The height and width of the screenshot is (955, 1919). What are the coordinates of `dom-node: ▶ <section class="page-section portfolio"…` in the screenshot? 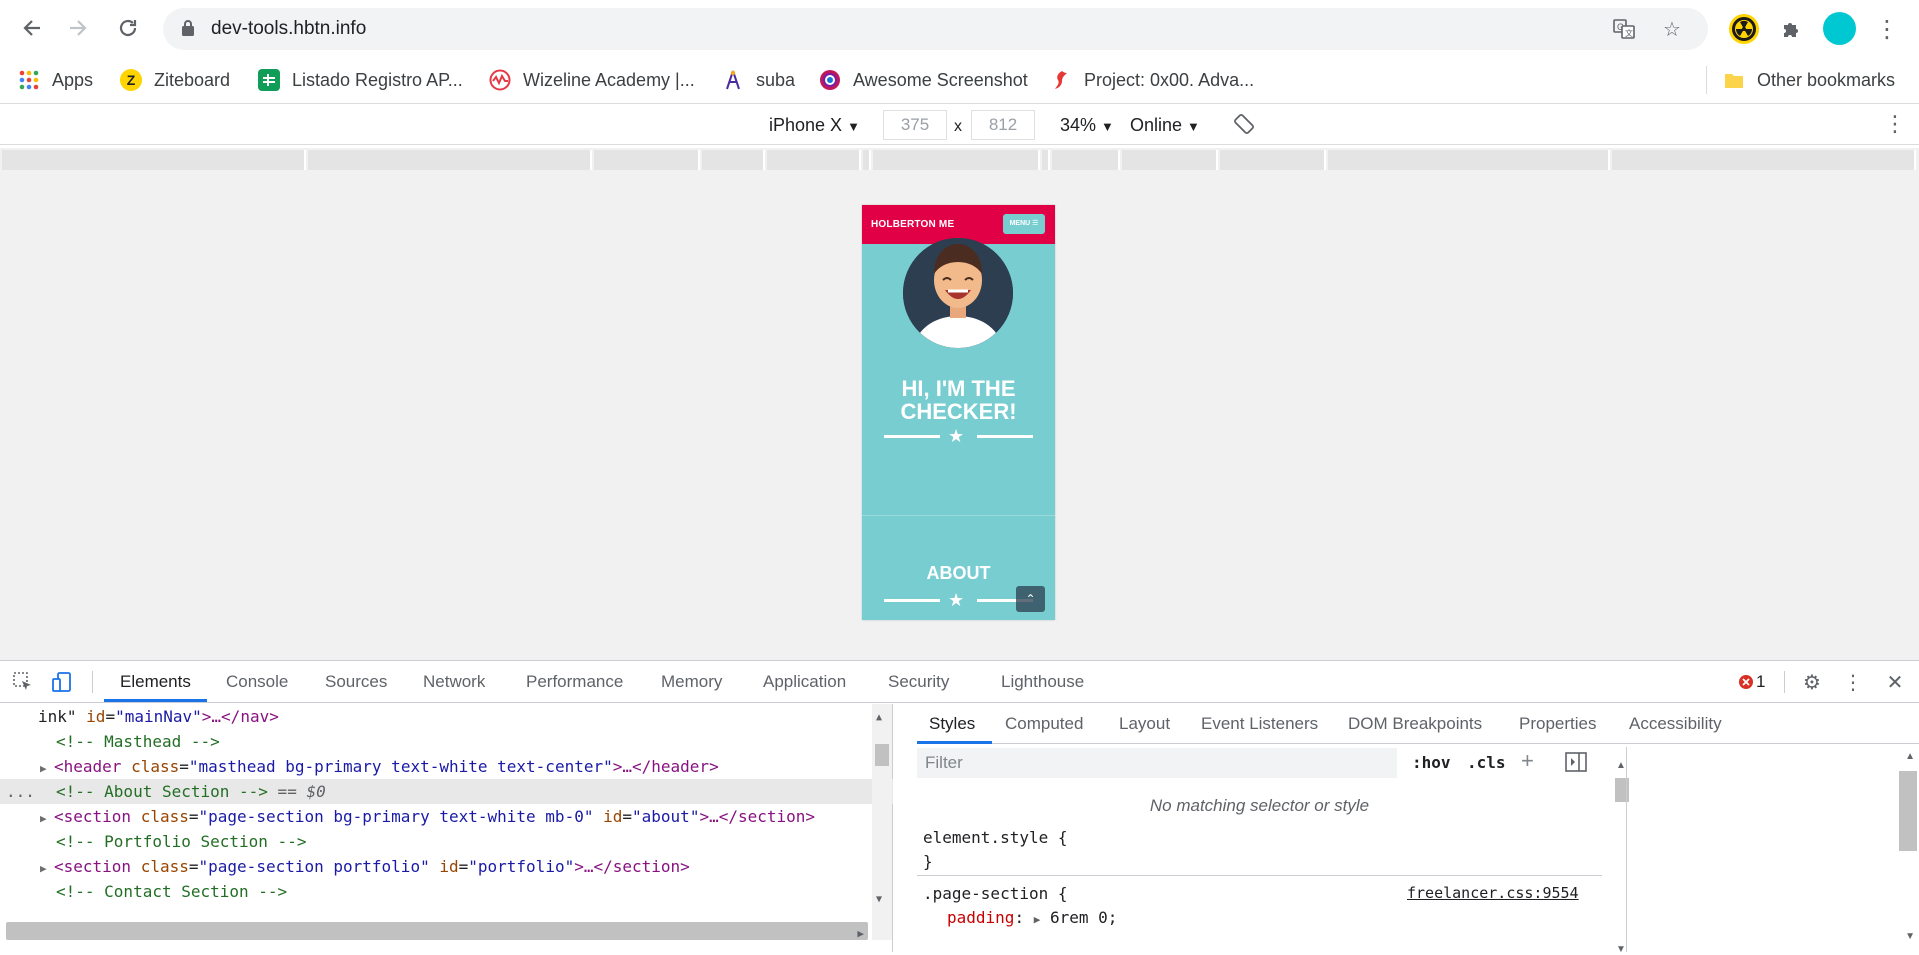 It's located at (446, 866).